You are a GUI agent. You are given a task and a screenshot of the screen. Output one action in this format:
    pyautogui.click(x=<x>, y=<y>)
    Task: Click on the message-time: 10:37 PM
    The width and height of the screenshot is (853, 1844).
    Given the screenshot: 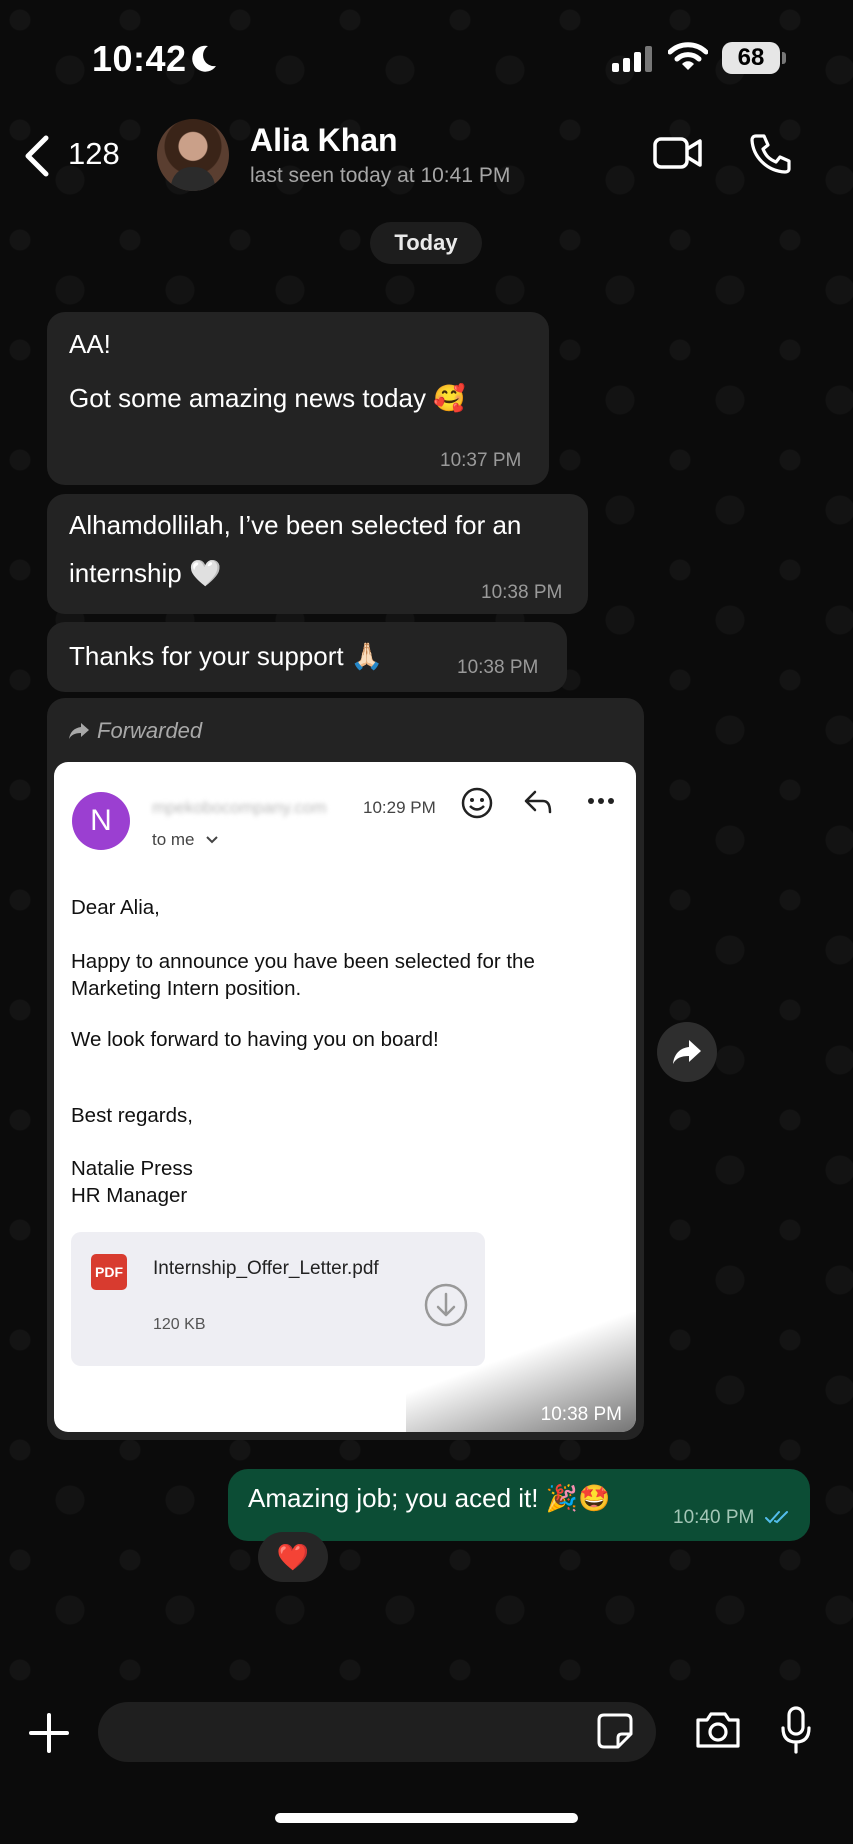 What is the action you would take?
    pyautogui.click(x=481, y=460)
    